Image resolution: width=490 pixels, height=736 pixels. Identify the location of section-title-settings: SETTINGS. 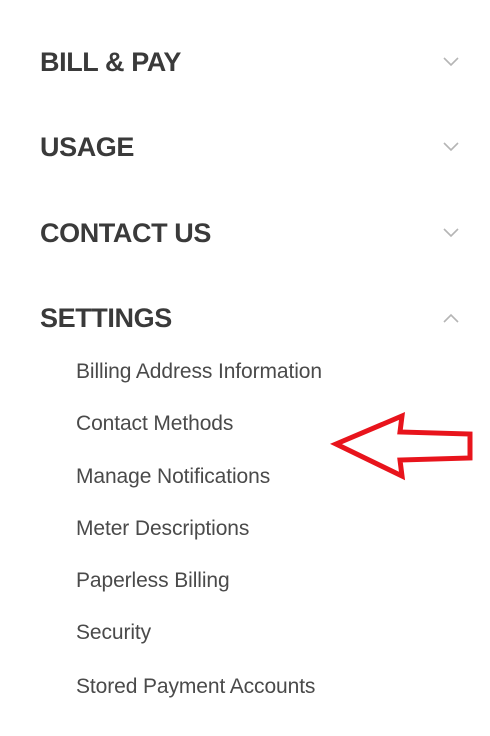
(106, 318).